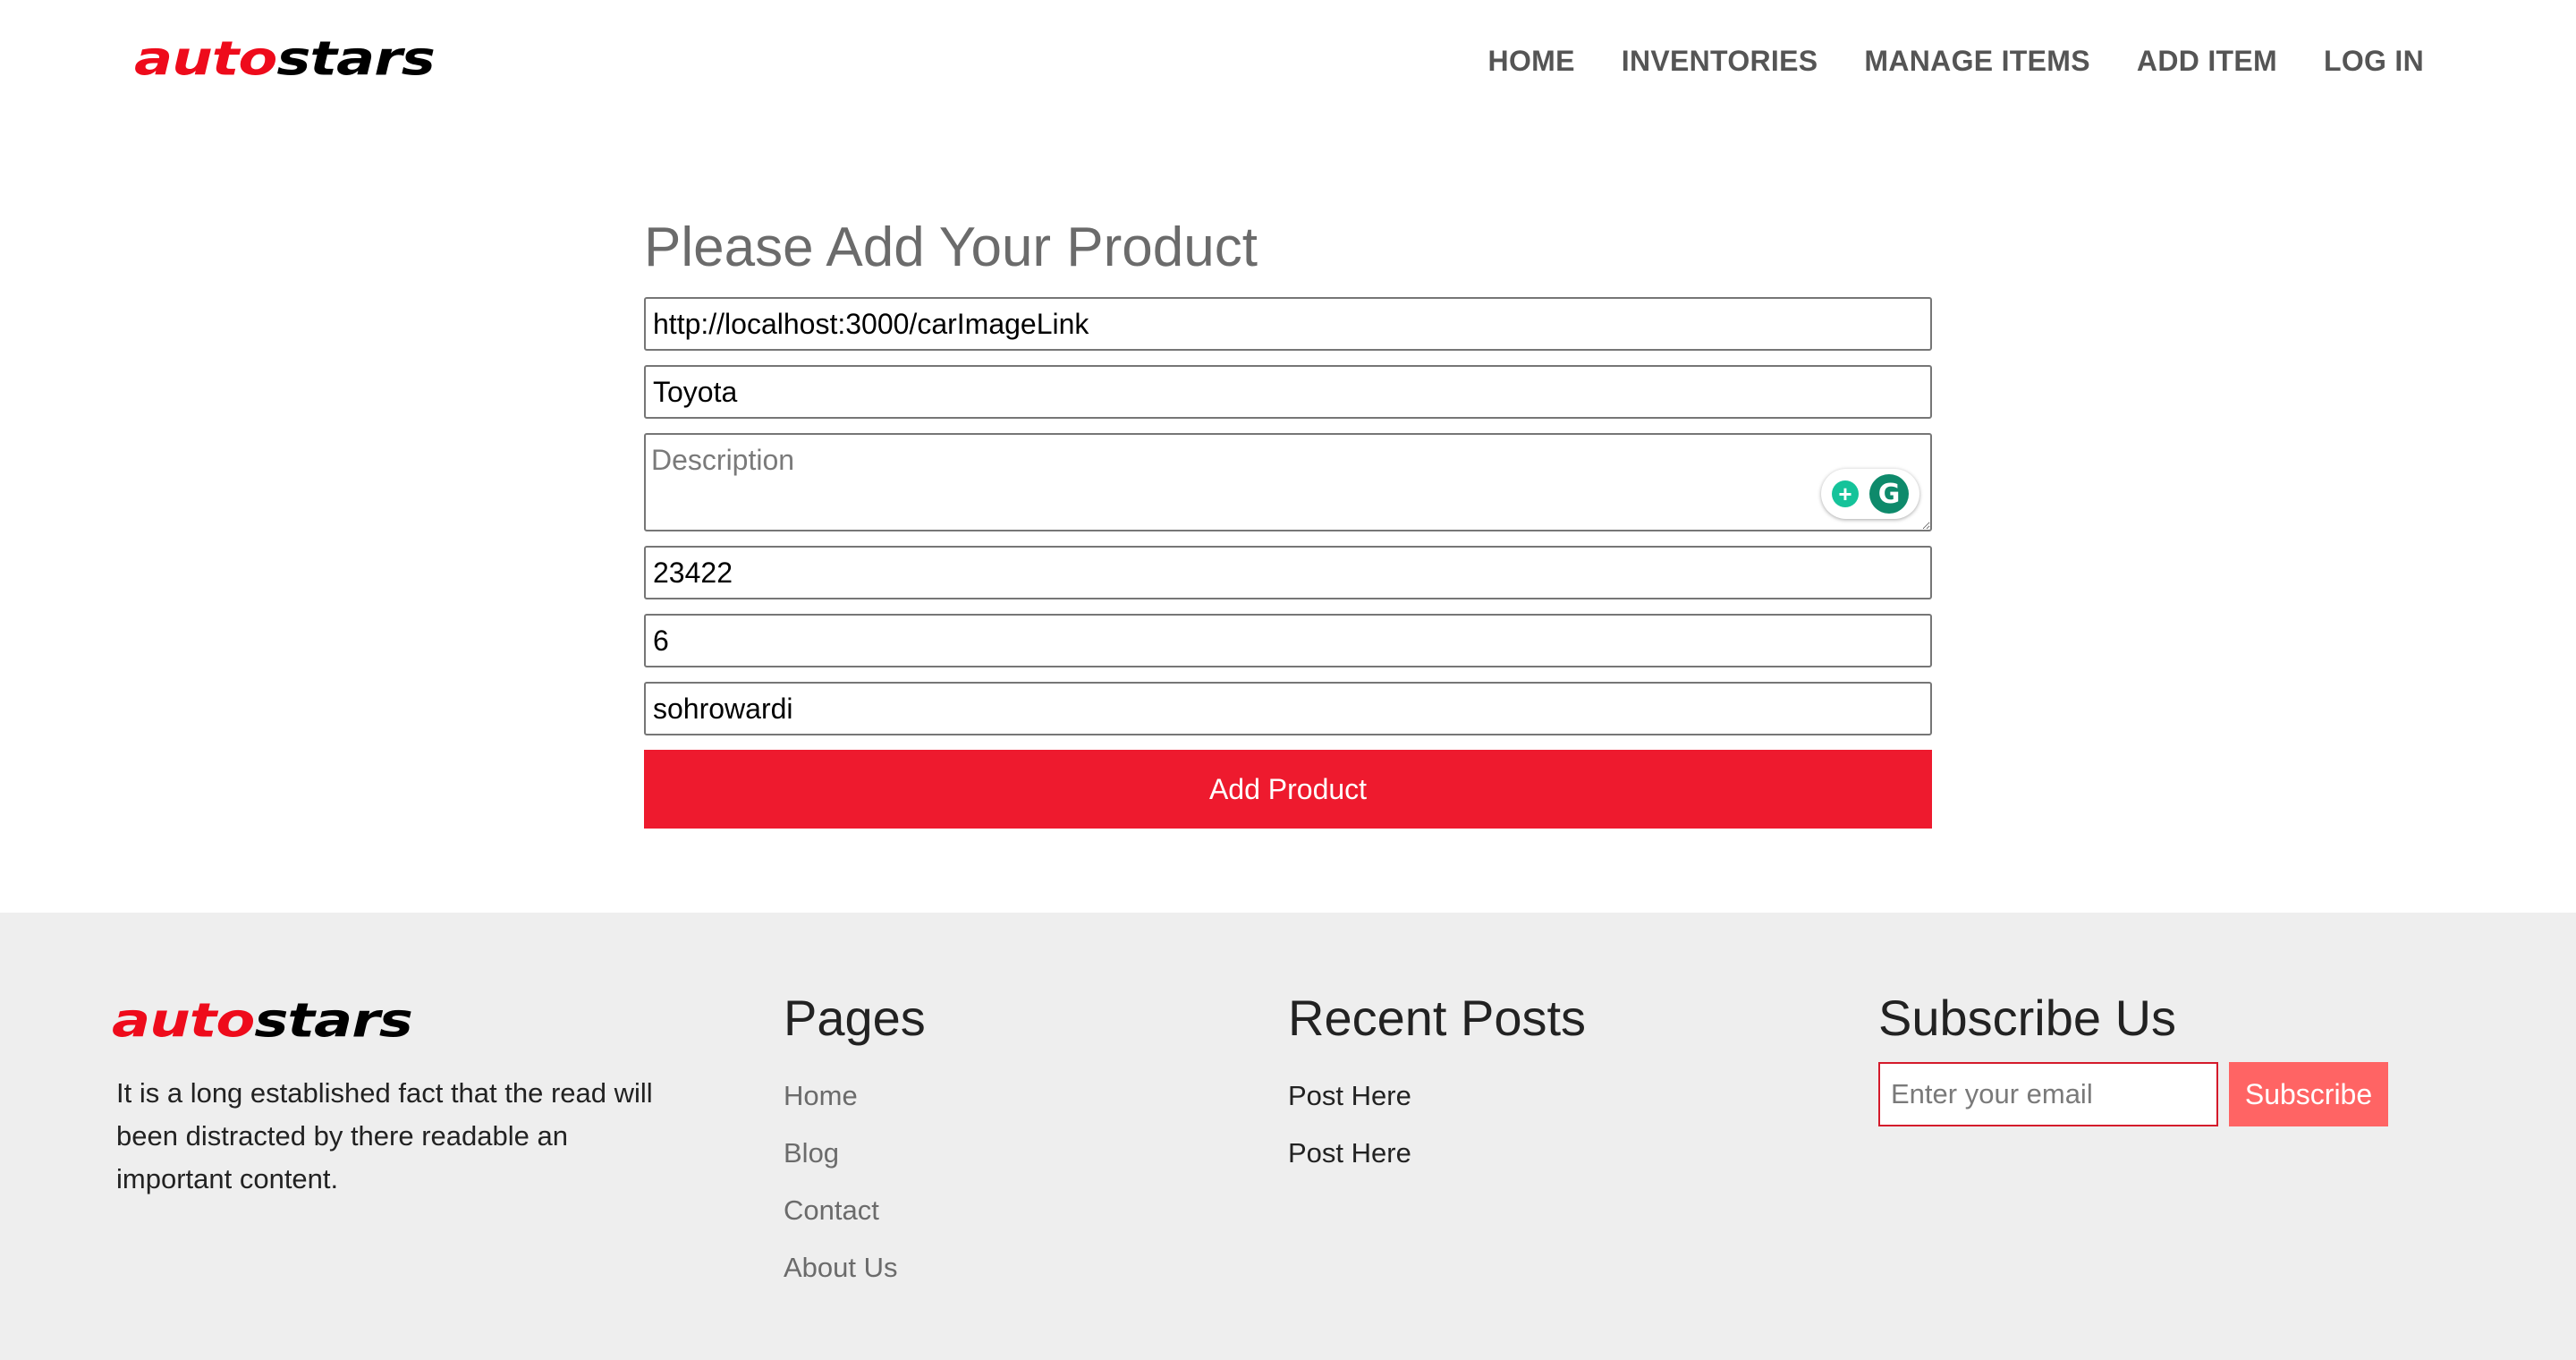  What do you see at coordinates (1437, 1085) in the screenshot?
I see `footer-recent-posts: Recent Posts Post Here Post Here` at bounding box center [1437, 1085].